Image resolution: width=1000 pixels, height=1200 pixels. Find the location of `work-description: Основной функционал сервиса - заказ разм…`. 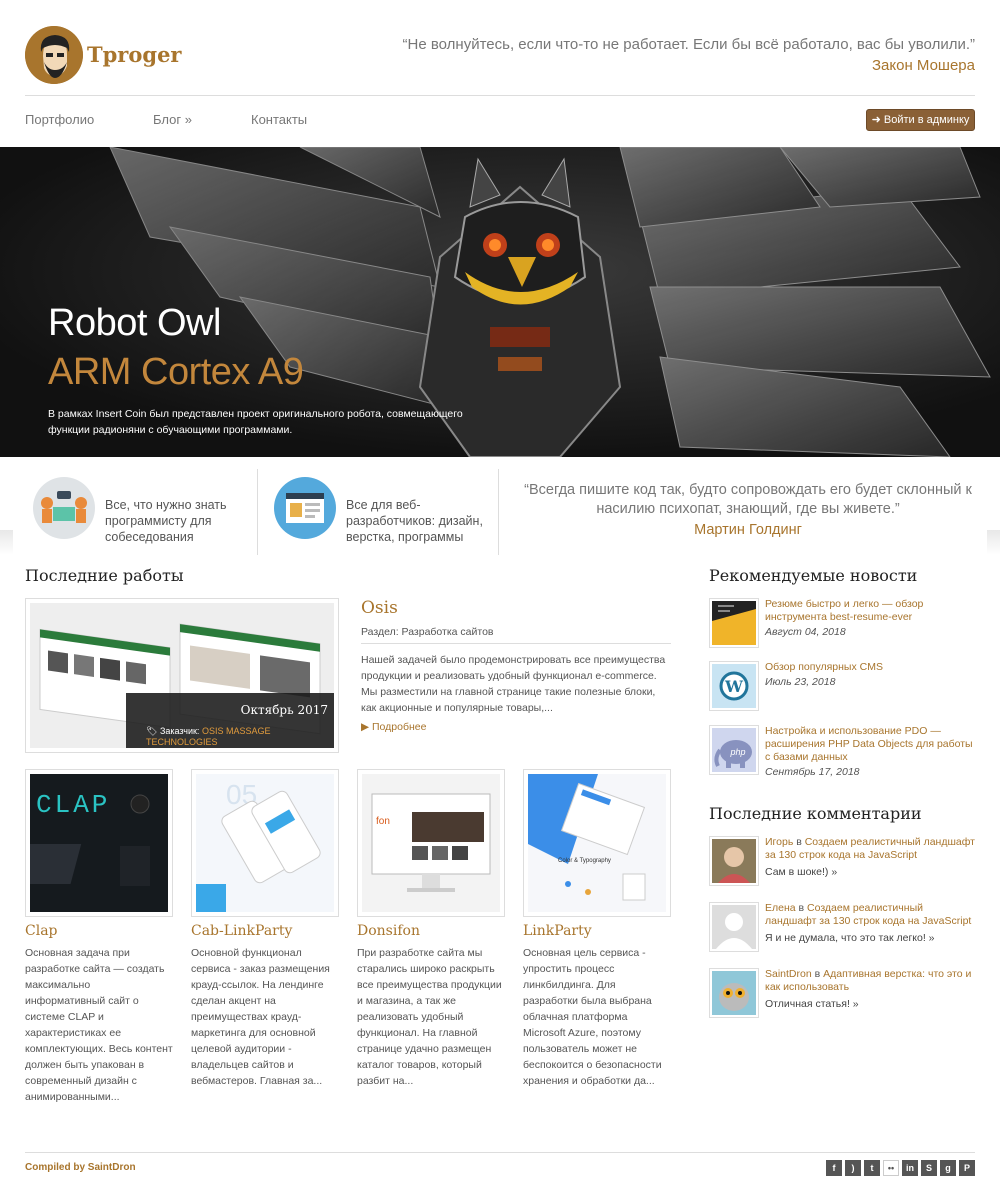

work-description: Основной функционал сервиса - заказ разм… is located at coordinates (260, 1017).